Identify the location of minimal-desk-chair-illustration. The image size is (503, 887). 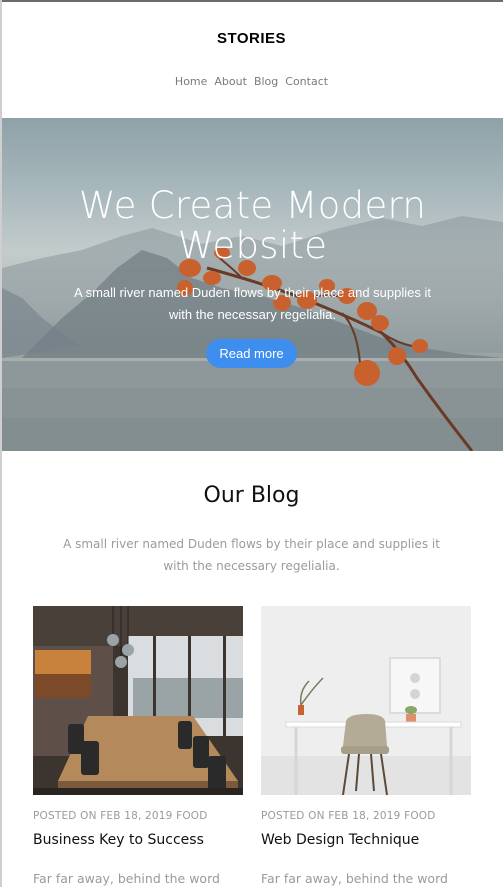
(366, 700).